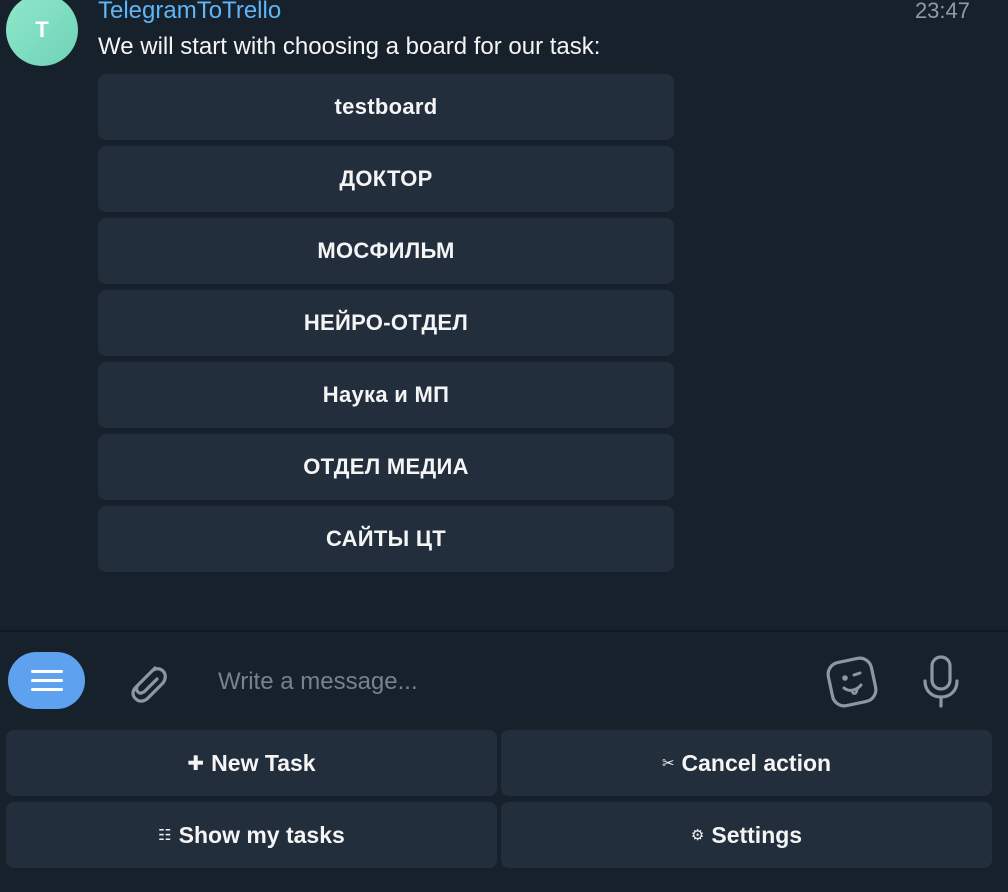 The width and height of the screenshot is (1008, 892). Describe the element at coordinates (942, 11) in the screenshot. I see `message-time: 23:47` at that location.